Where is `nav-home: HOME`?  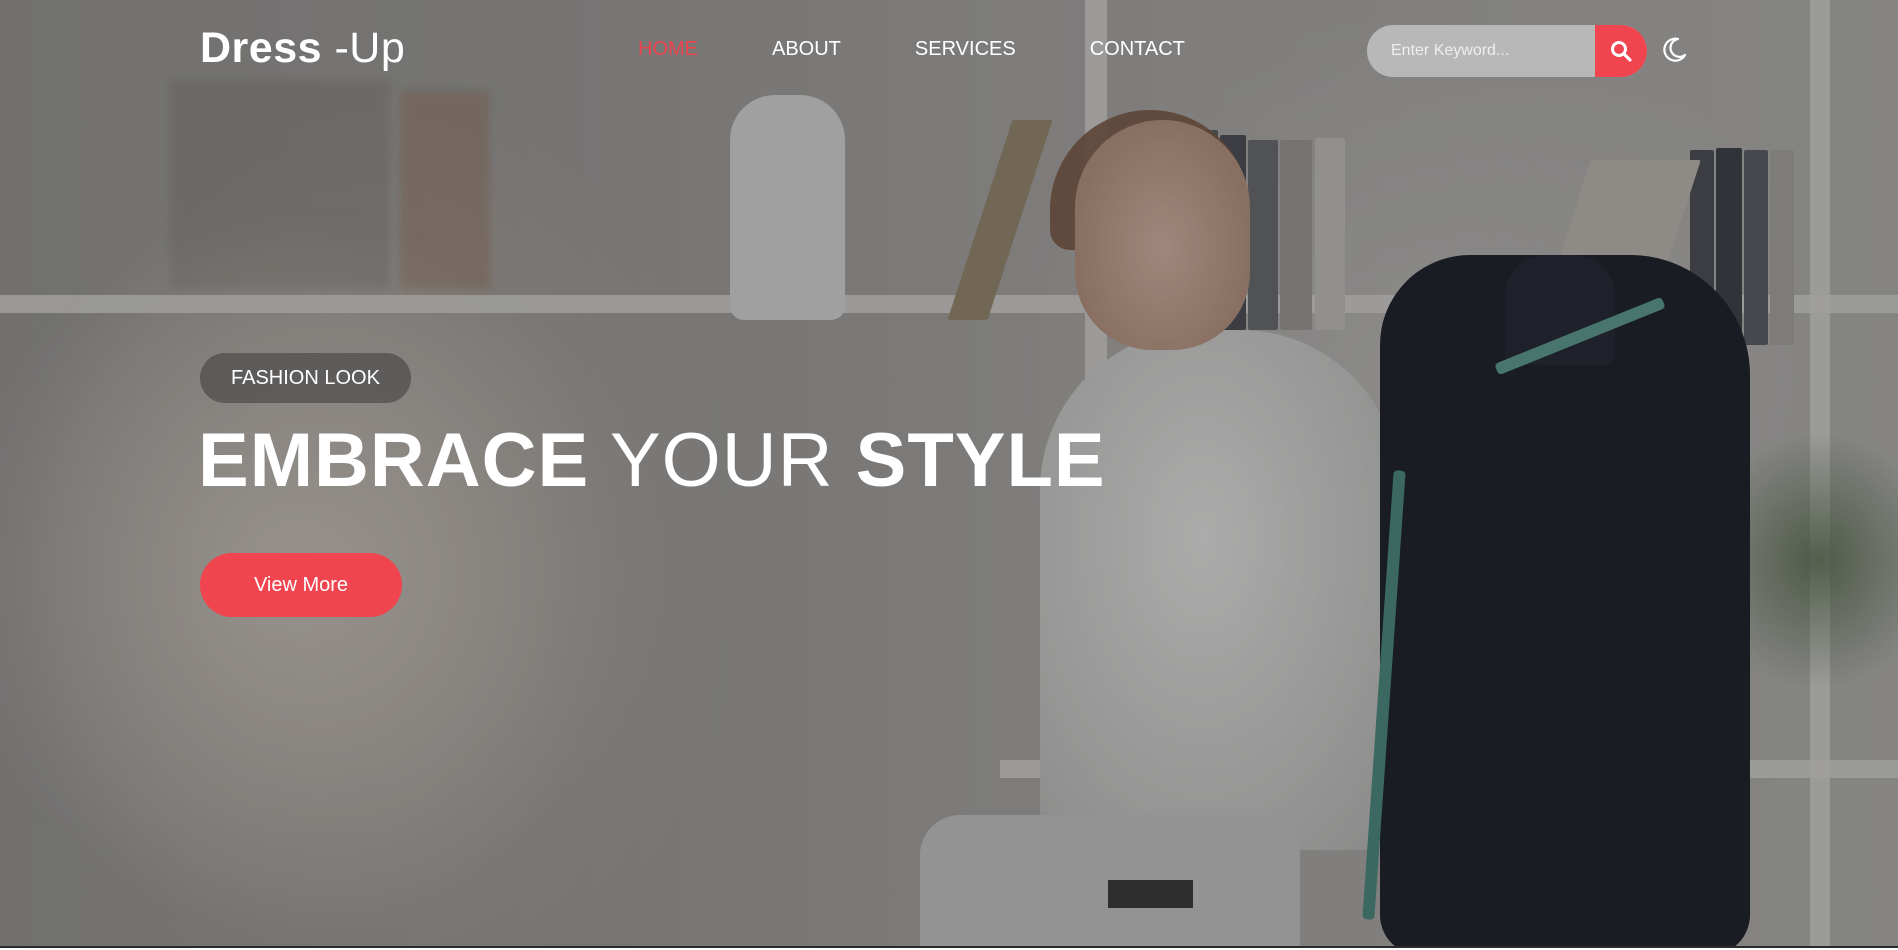 nav-home: HOME is located at coordinates (668, 49).